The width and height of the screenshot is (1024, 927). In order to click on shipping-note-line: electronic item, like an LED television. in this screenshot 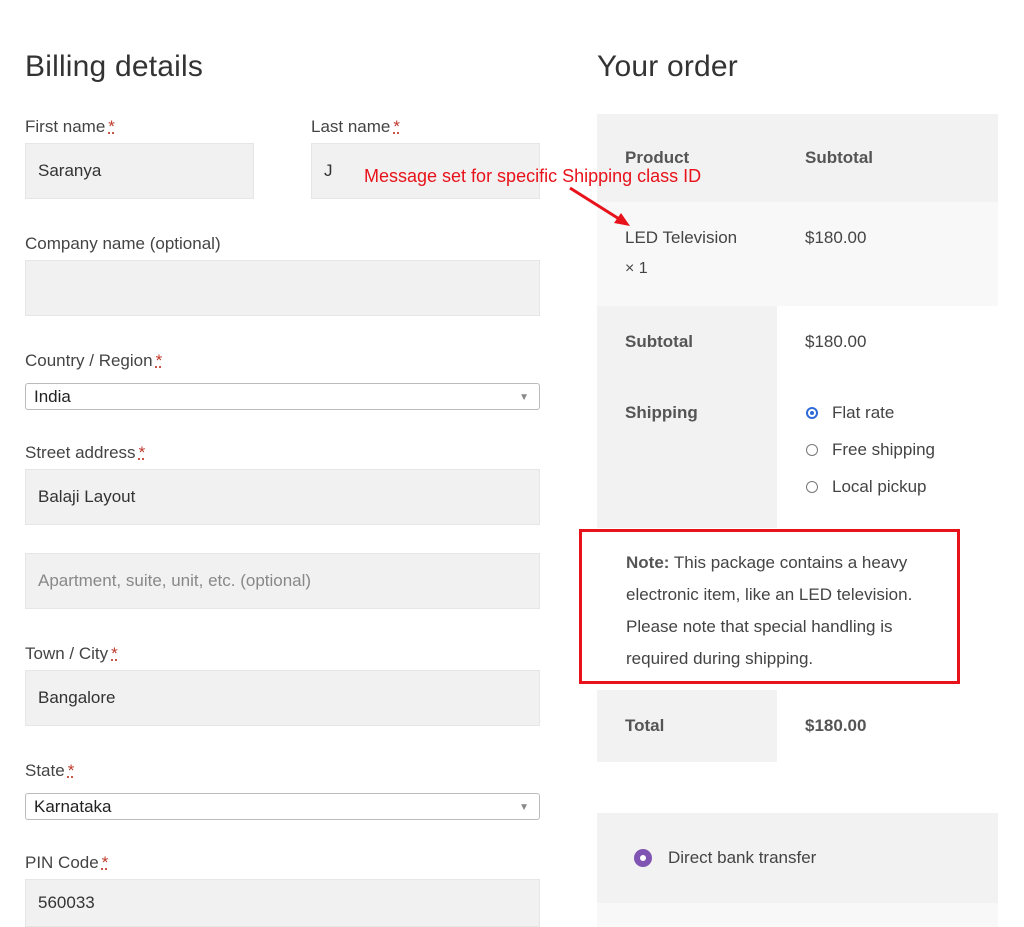, I will do `click(769, 594)`.